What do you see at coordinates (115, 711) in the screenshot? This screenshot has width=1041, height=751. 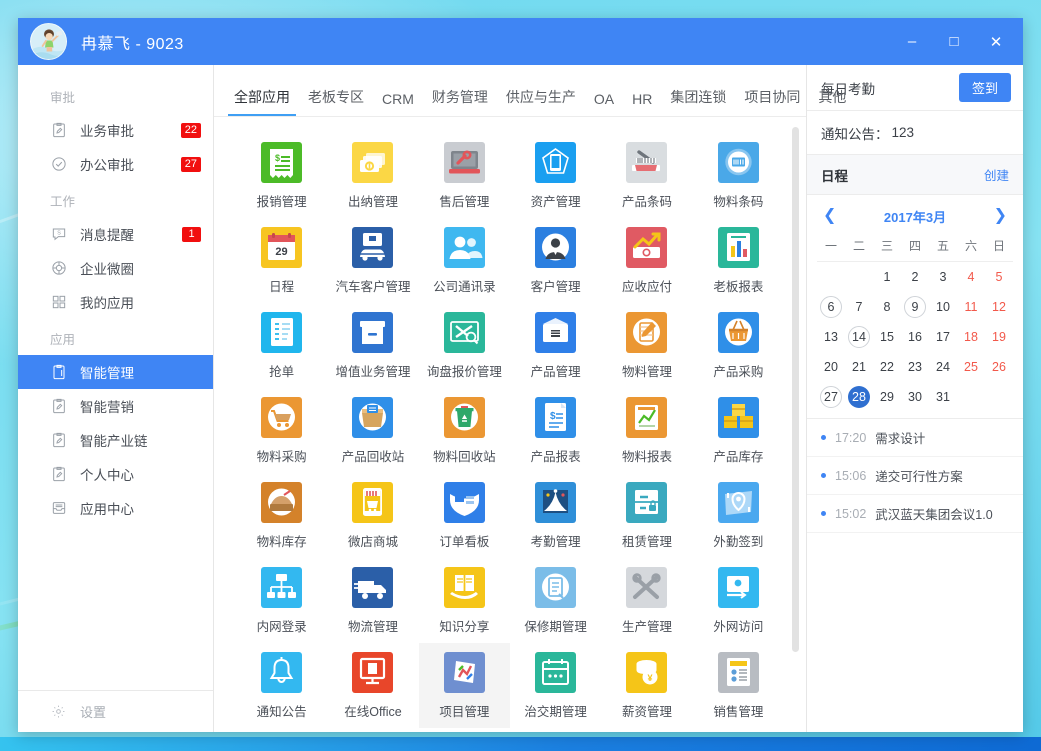 I see `sidebar-item-settings: 设置` at bounding box center [115, 711].